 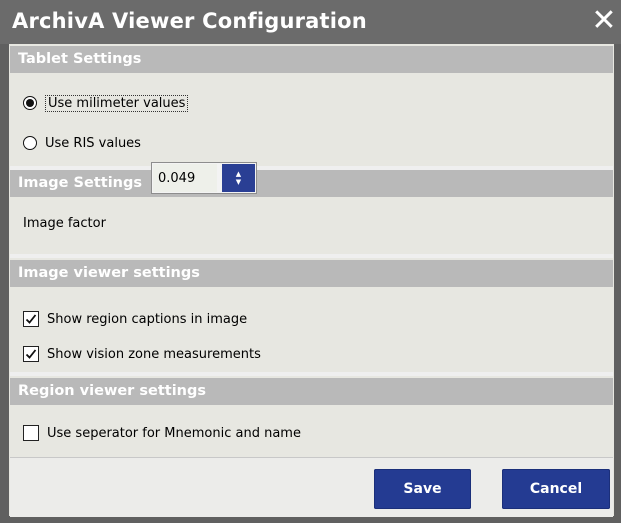 I want to click on radio-milimeter: Use milimeter values, so click(x=106, y=103).